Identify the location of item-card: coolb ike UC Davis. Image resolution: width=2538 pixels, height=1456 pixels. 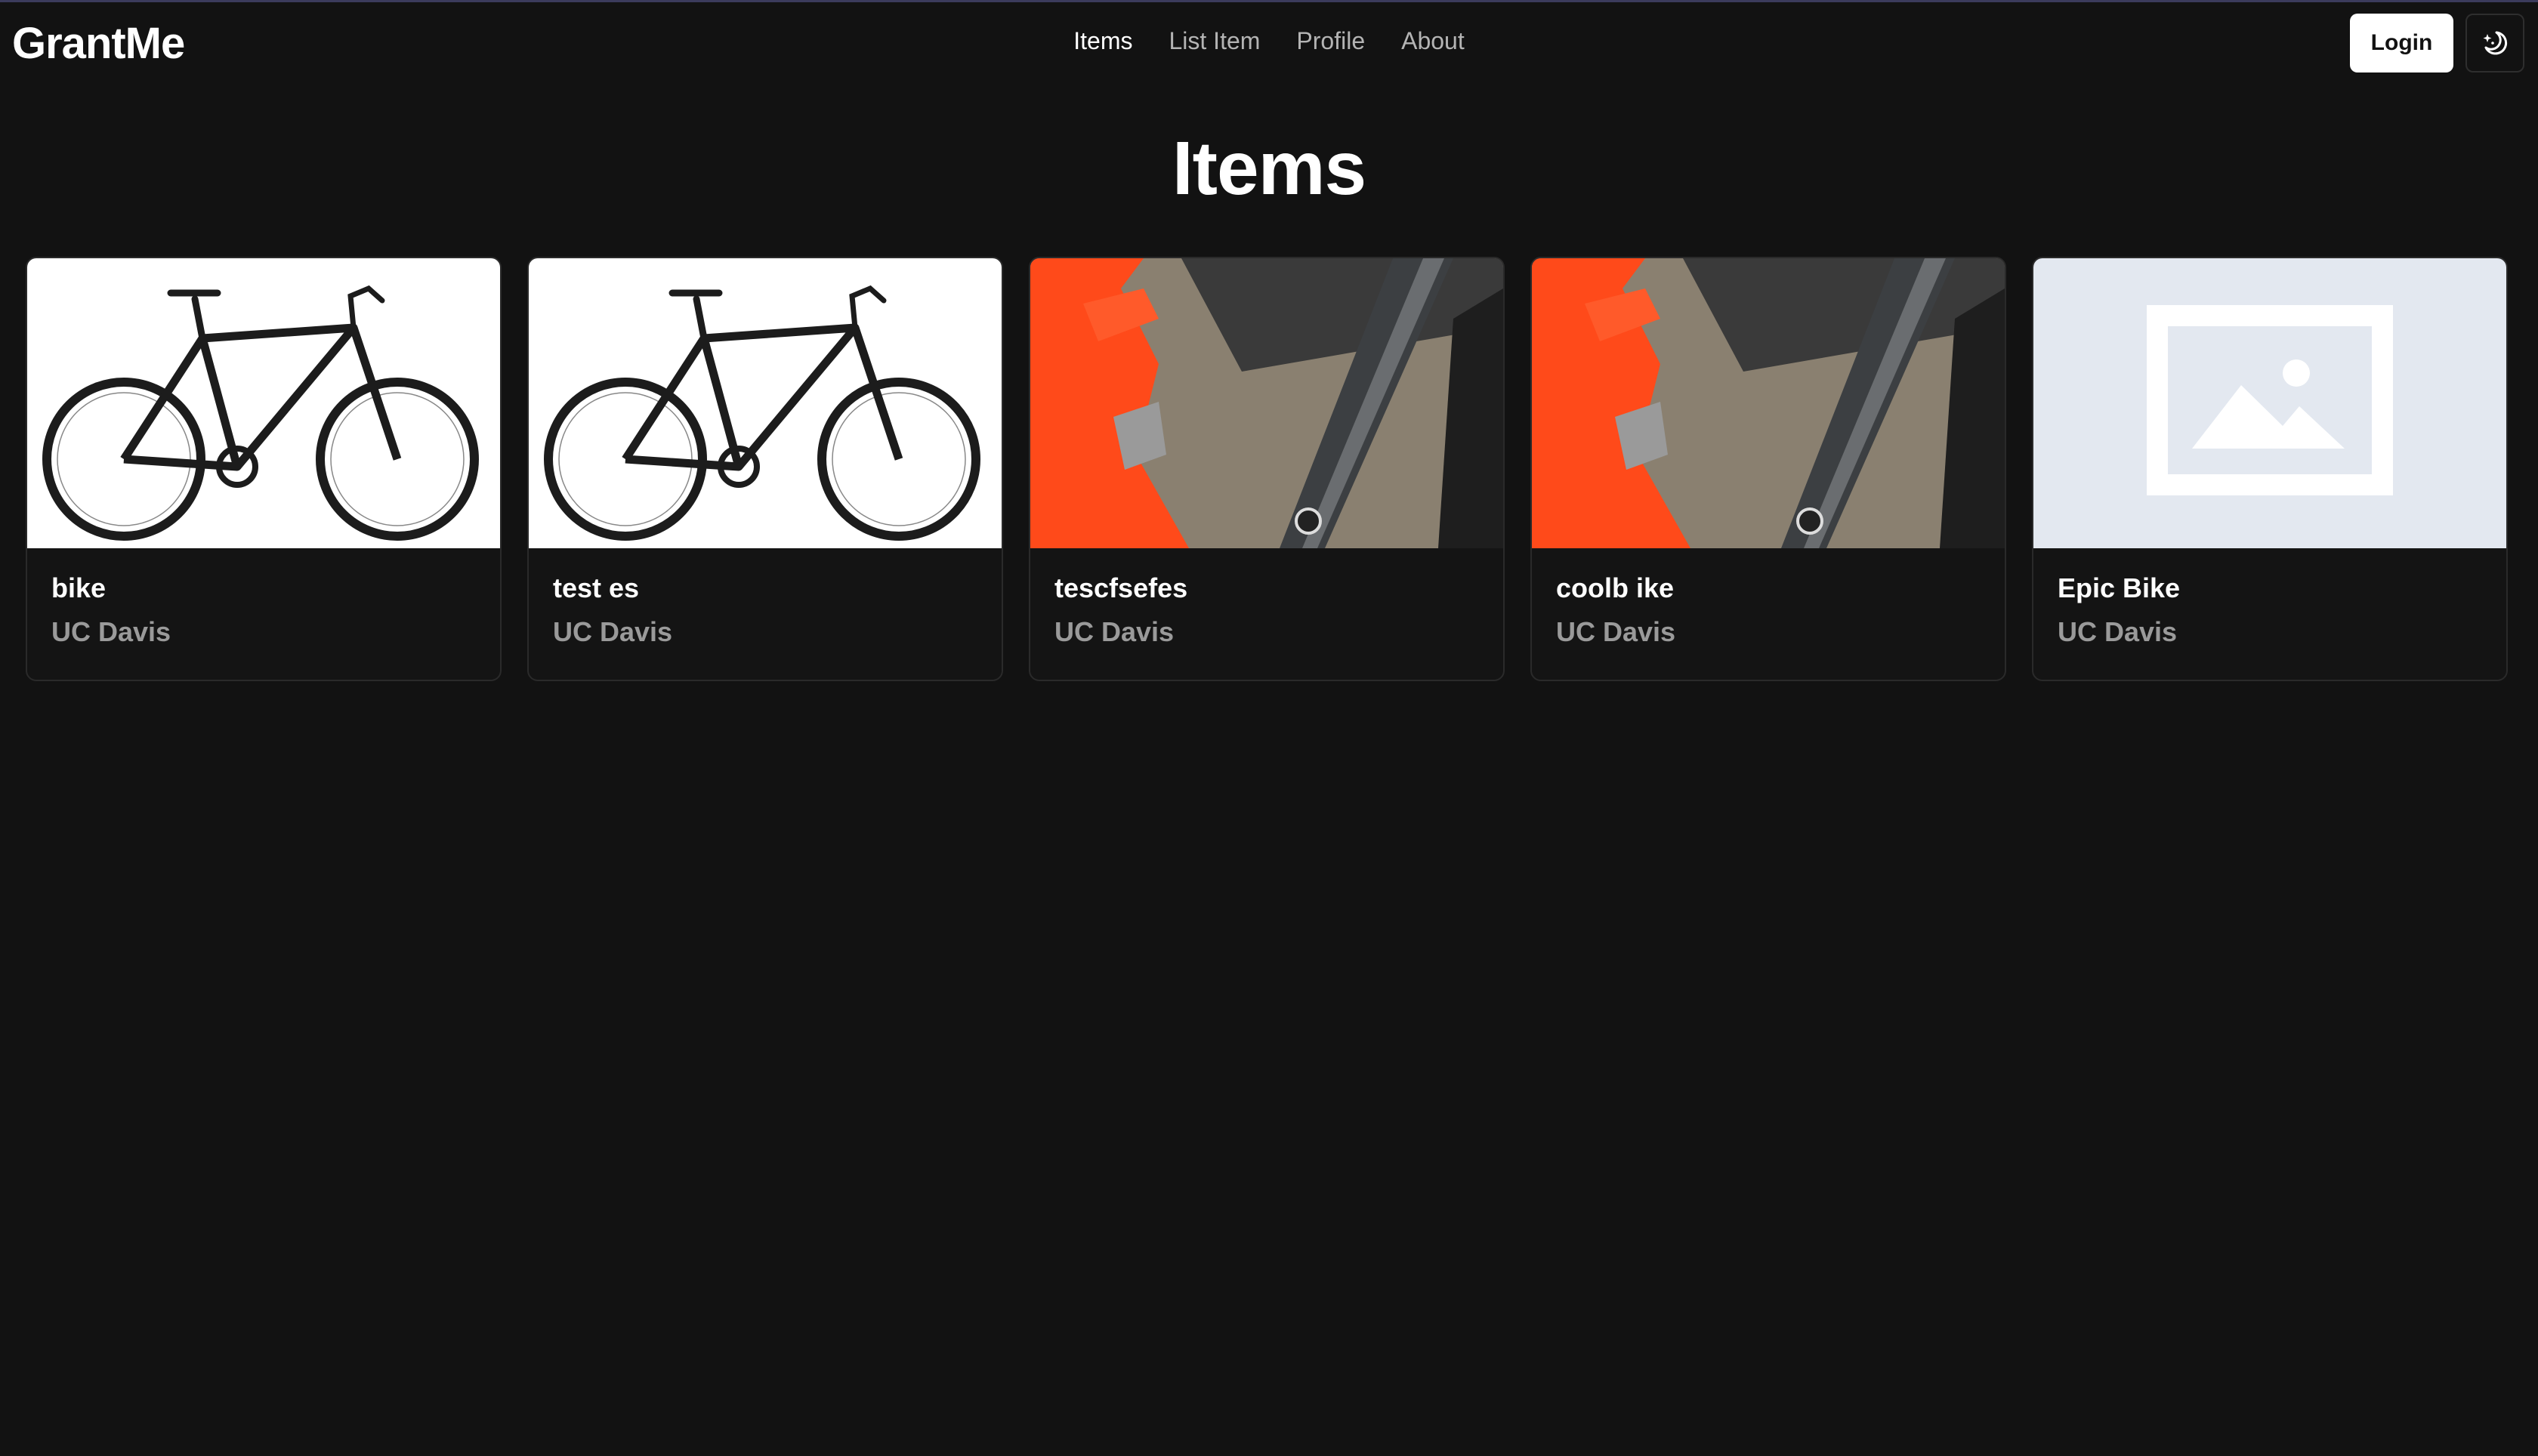
(1768, 469).